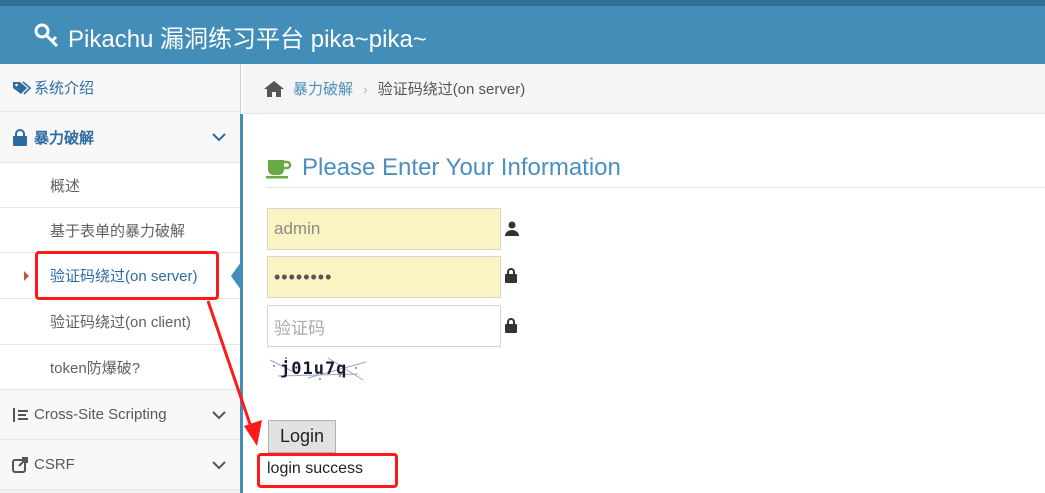 This screenshot has height=493, width=1045. I want to click on sidebar-subitem-form-bruteforce: 基于表单的暴力破解, so click(120, 230).